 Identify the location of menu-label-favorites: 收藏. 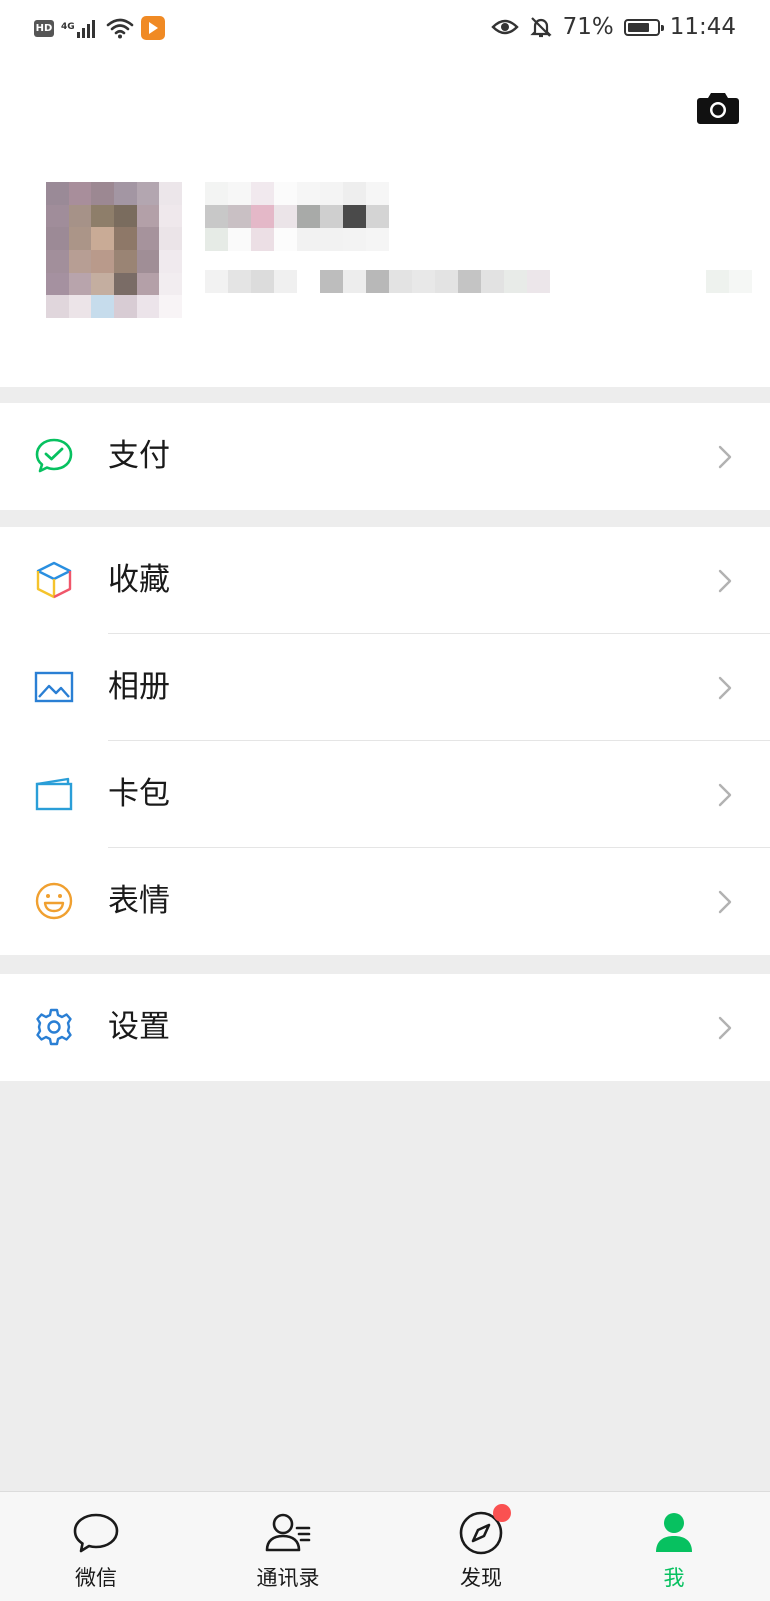
(139, 580).